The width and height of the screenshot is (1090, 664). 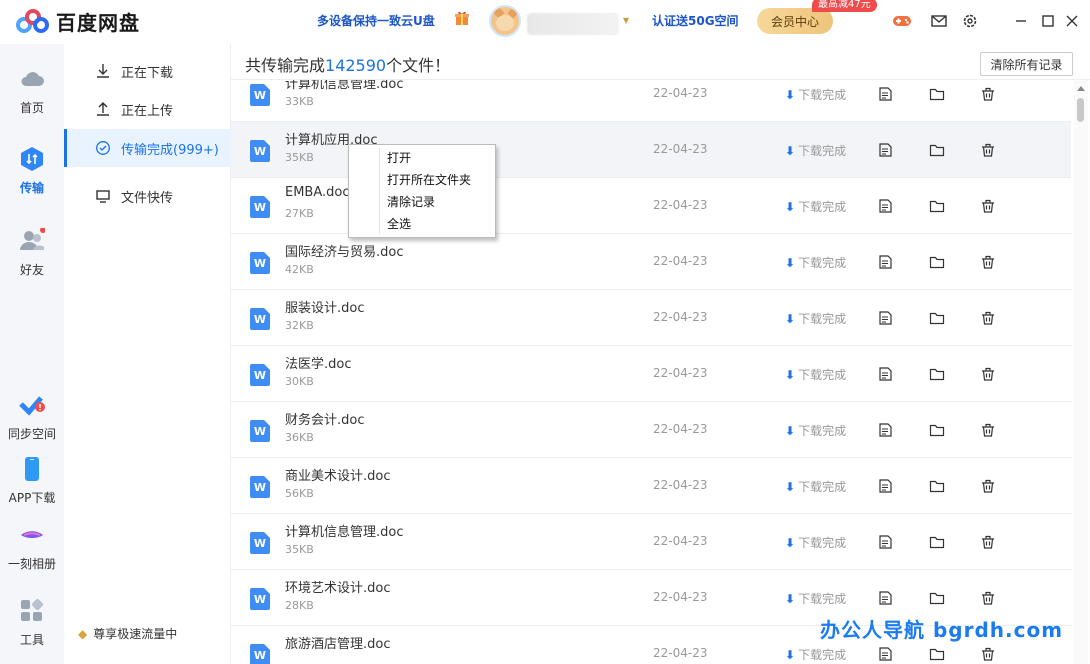 What do you see at coordinates (505, 21) in the screenshot?
I see `user-avatar` at bounding box center [505, 21].